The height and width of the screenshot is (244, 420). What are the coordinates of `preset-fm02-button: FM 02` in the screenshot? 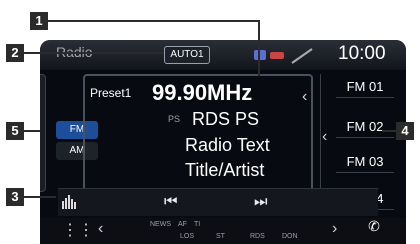 It's located at (365, 127).